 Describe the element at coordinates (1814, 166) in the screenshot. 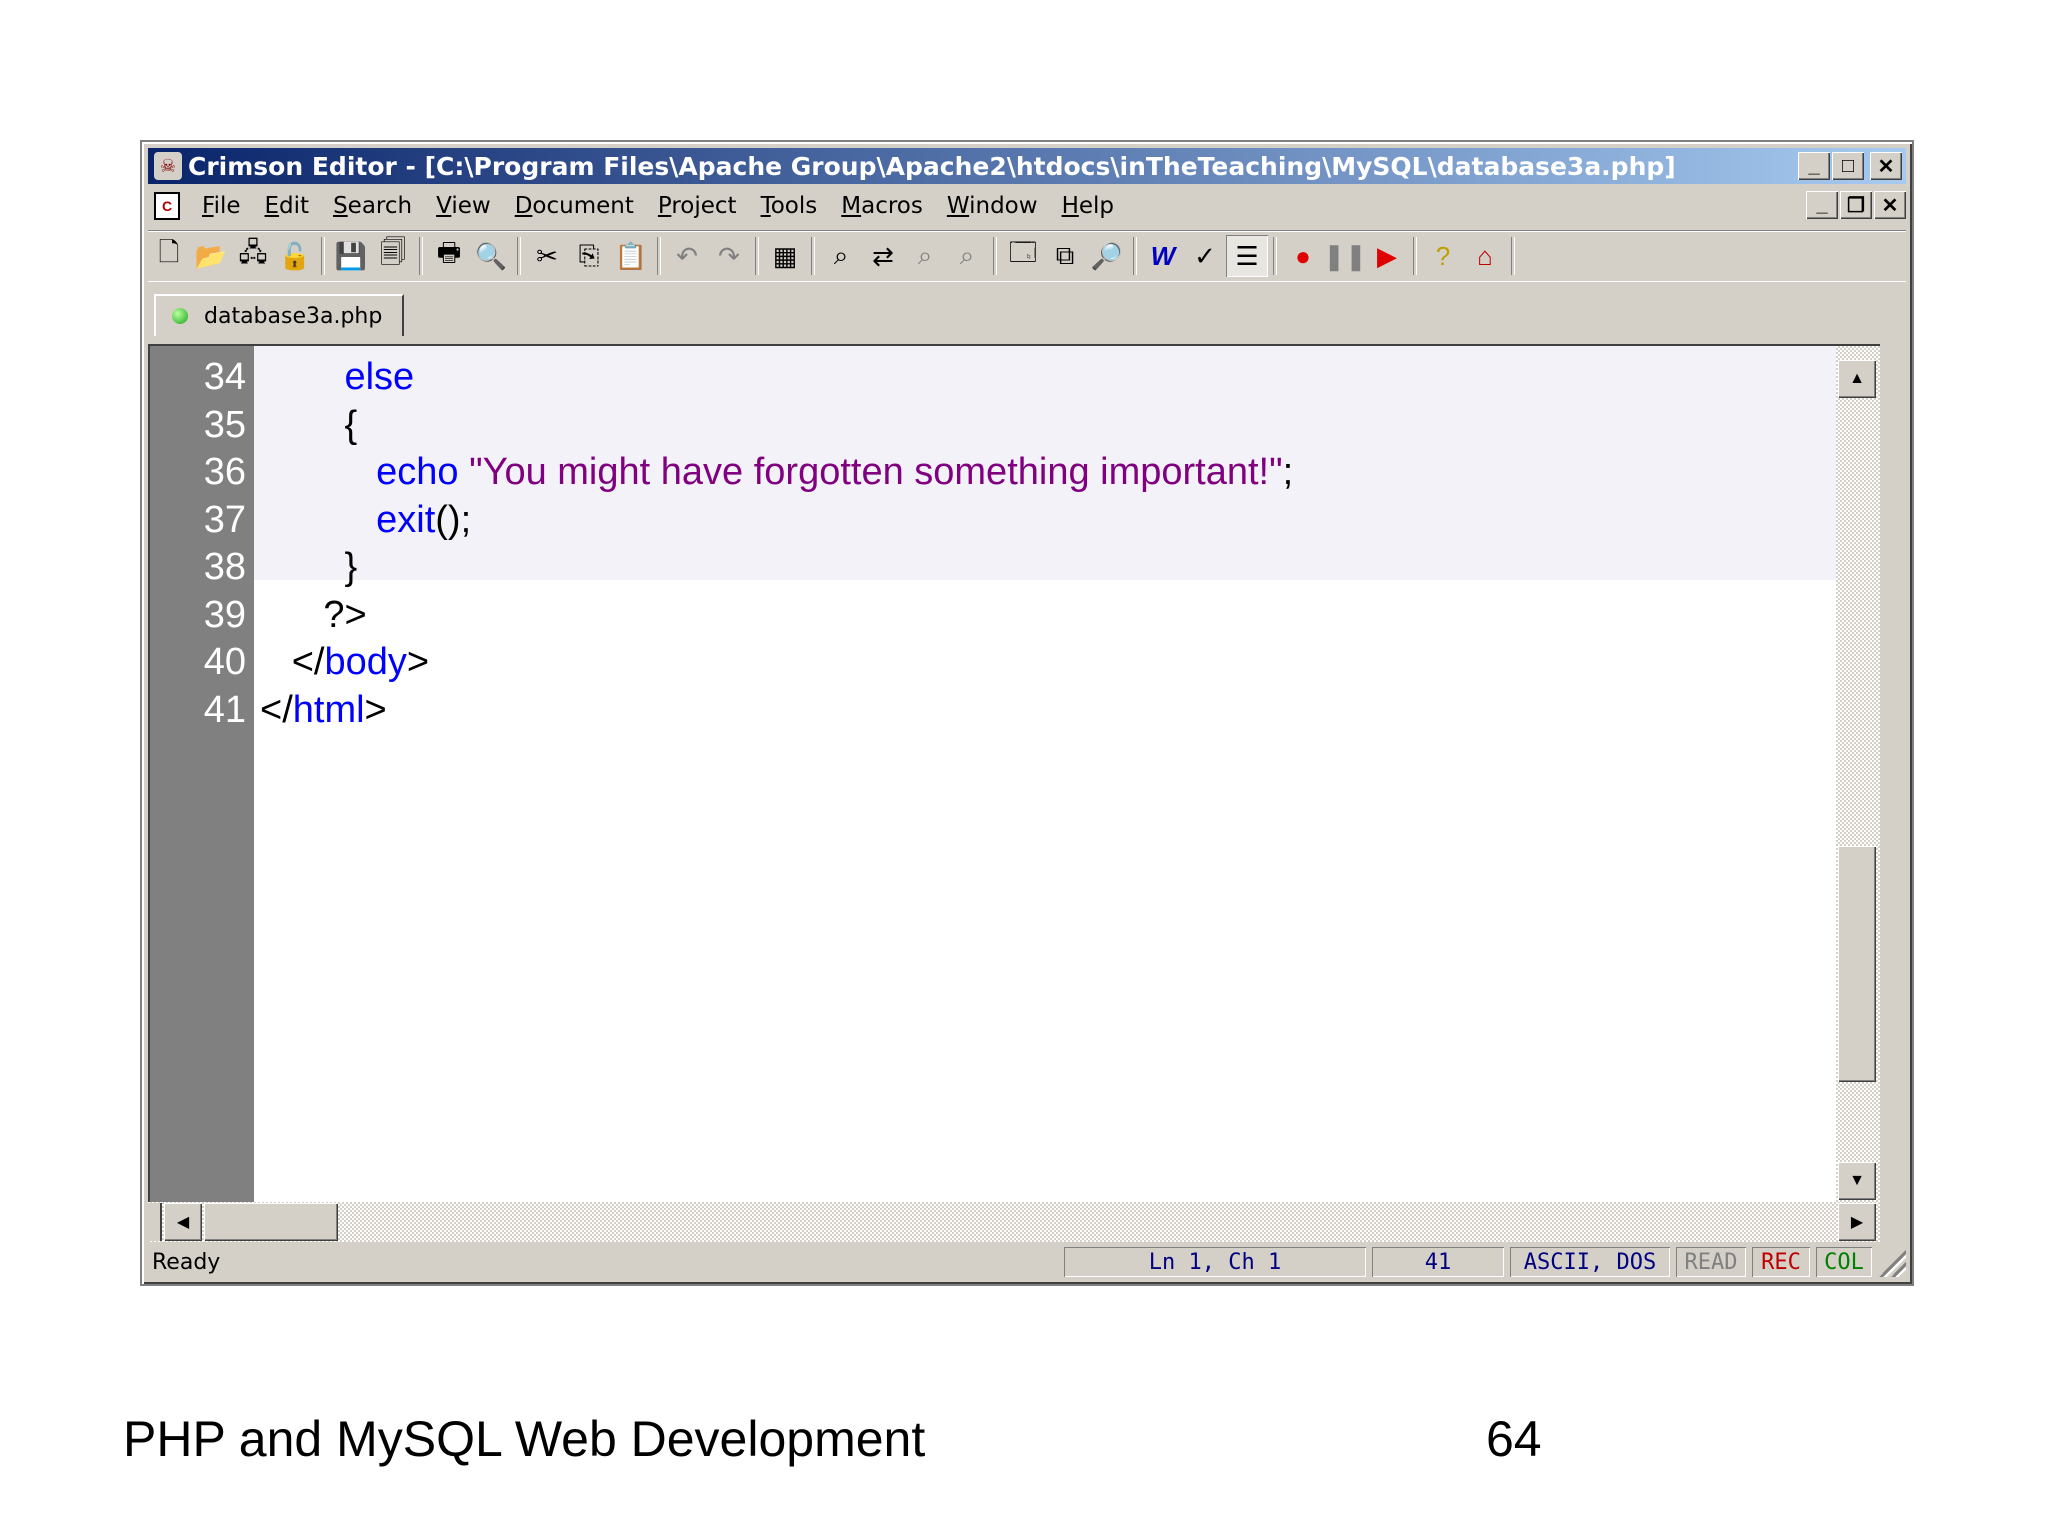

I see `minimize-button: _` at that location.